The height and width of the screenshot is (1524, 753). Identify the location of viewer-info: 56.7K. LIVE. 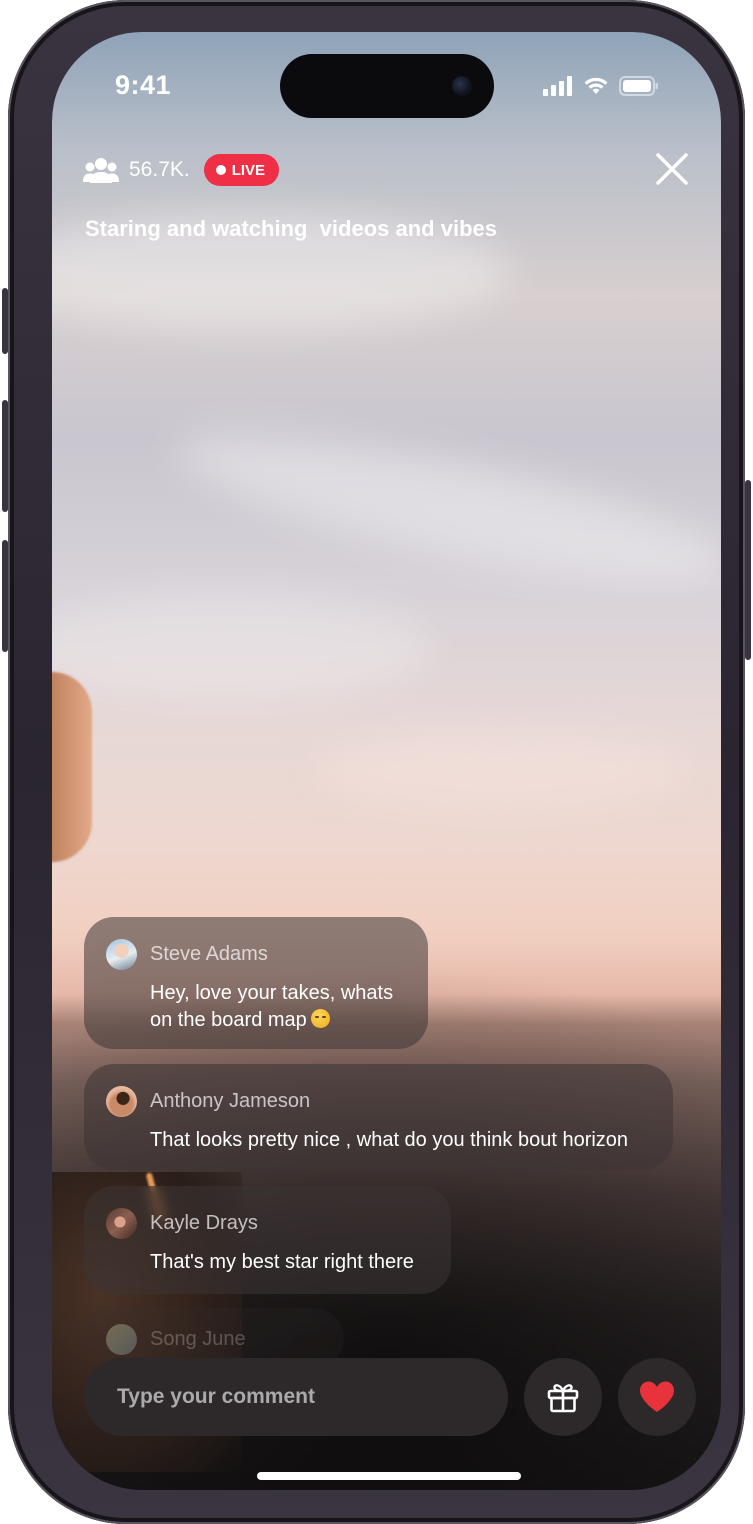
(181, 170).